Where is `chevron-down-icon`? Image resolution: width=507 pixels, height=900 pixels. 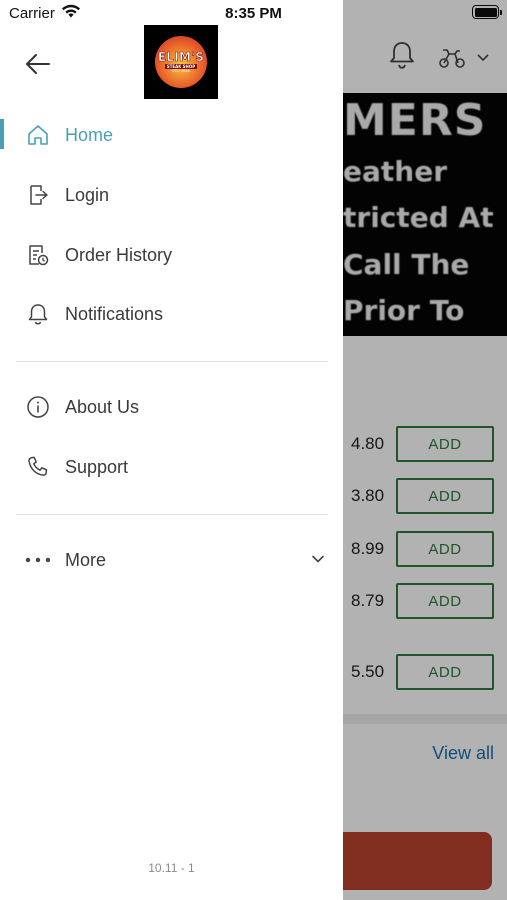
chevron-down-icon is located at coordinates (318, 559).